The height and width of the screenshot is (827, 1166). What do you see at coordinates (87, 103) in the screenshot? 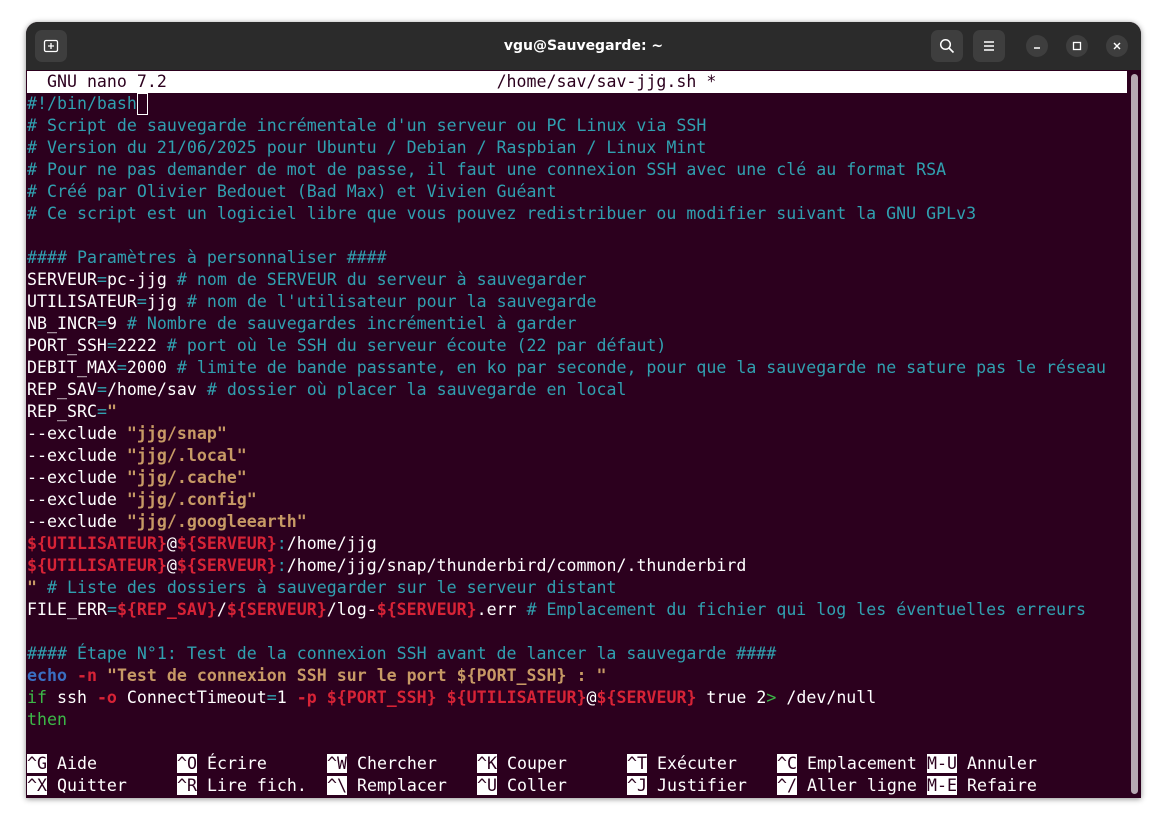
I see `editor-line: #!/bin/bash` at bounding box center [87, 103].